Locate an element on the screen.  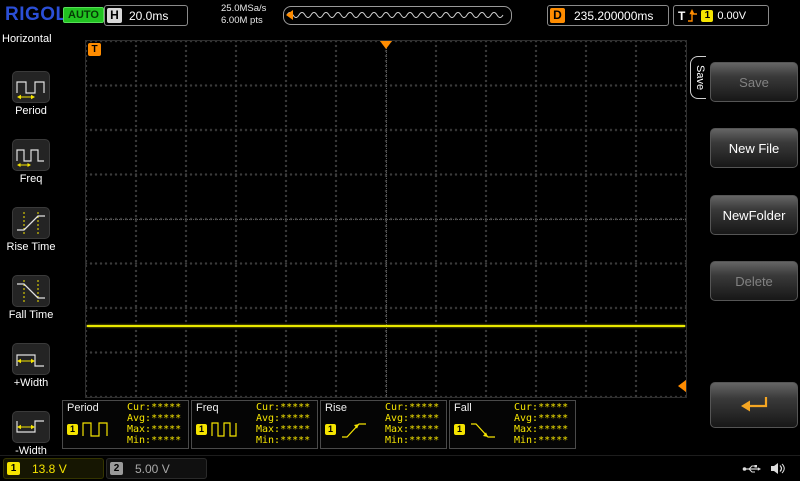
enter-back-button is located at coordinates (754, 405).